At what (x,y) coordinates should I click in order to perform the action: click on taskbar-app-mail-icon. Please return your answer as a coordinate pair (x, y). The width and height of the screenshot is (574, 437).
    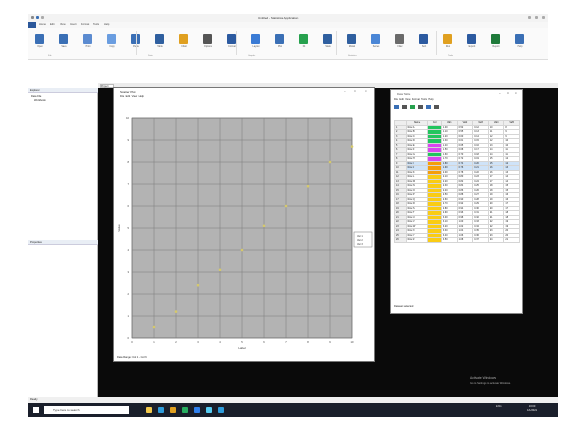
    Looking at the image, I should click on (185, 410).